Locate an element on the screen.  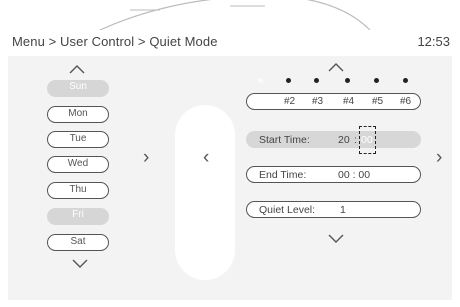
edit-cursor is located at coordinates (367, 140).